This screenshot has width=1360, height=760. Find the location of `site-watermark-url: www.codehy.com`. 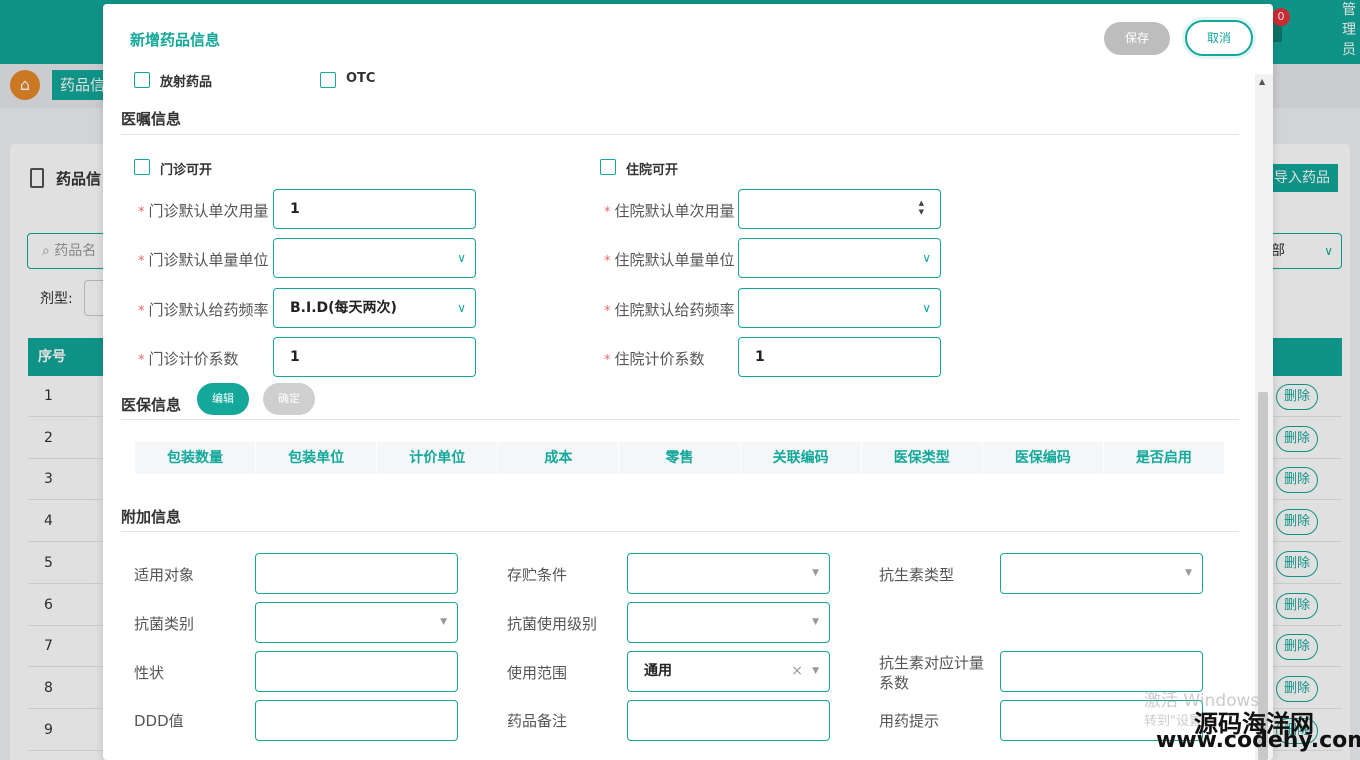

site-watermark-url: www.codehy.com is located at coordinates (1258, 740).